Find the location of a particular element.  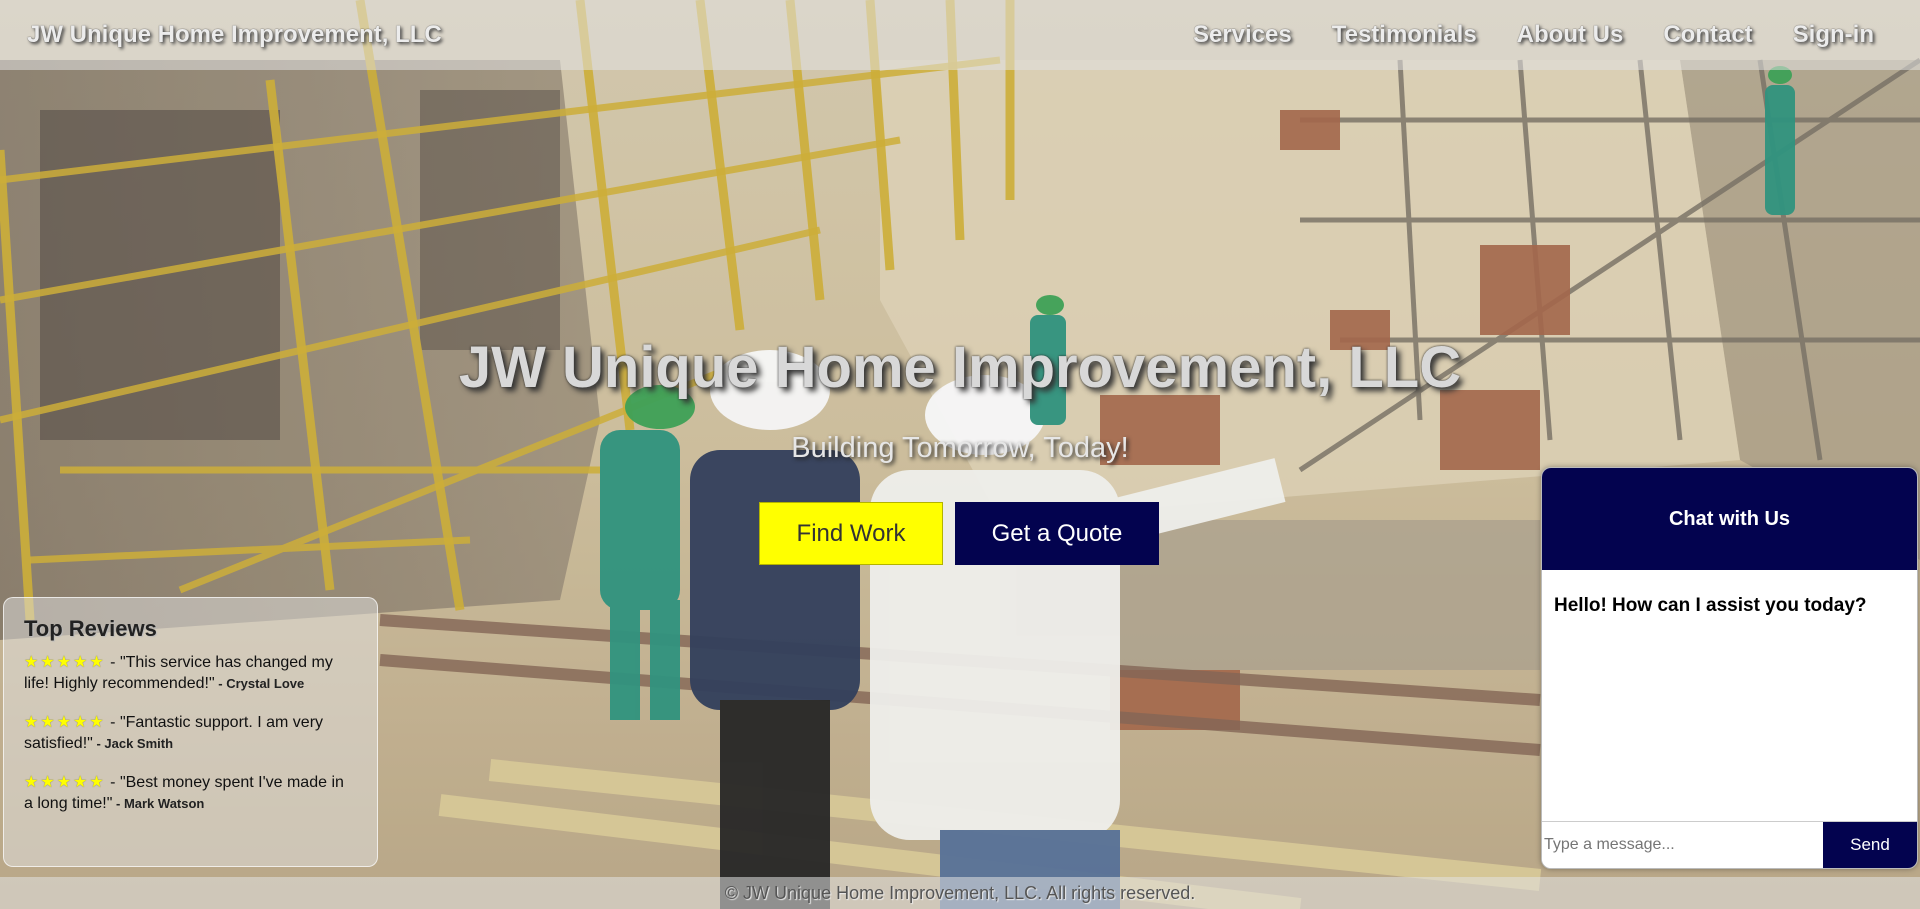

get-quote-button: Get a Quote is located at coordinates (1057, 533).